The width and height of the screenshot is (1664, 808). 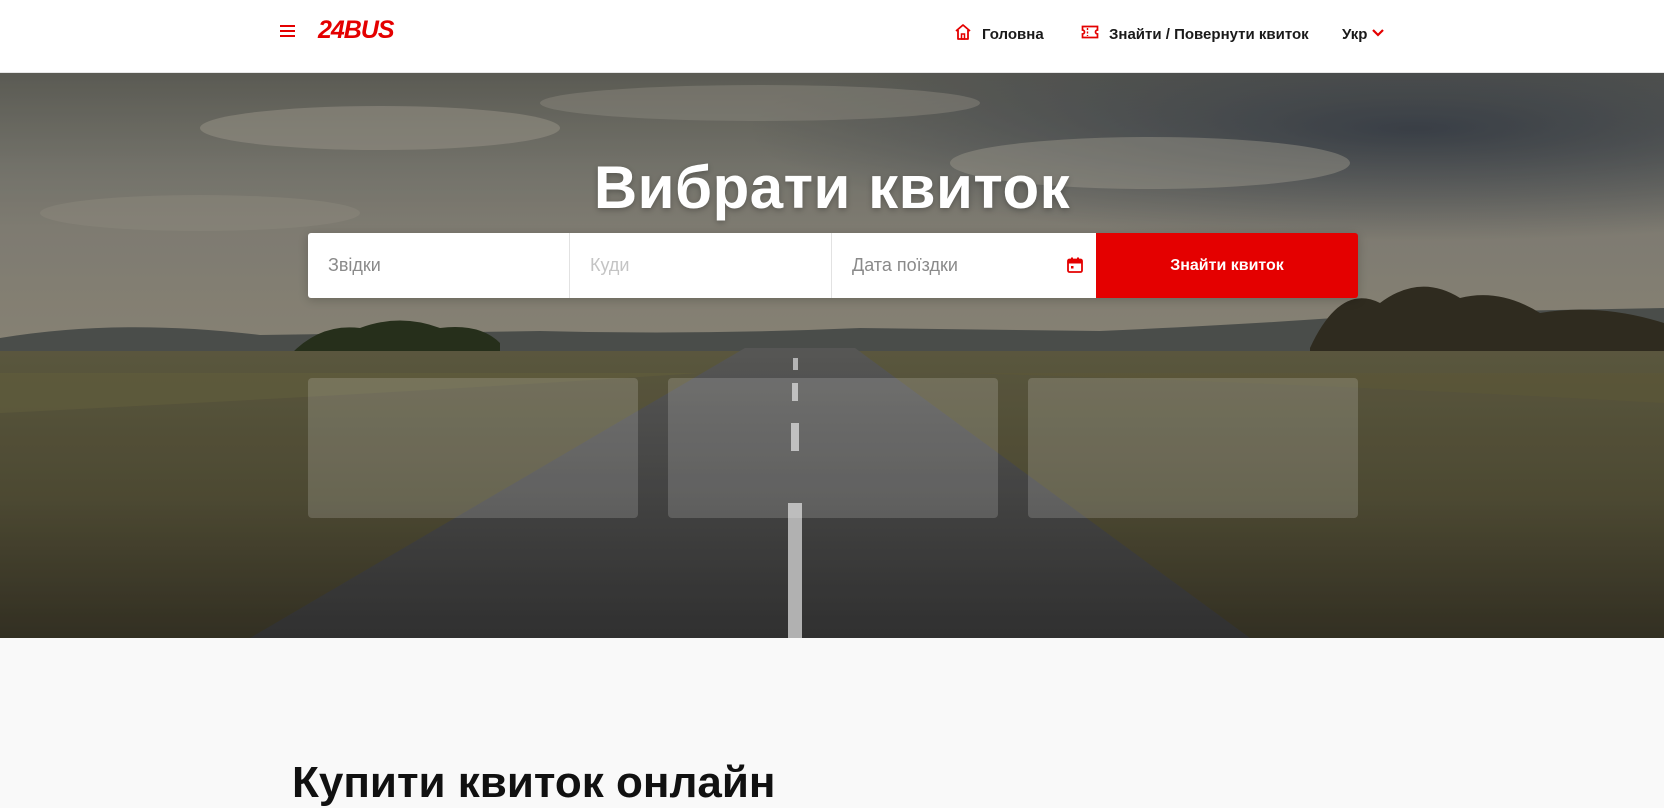 What do you see at coordinates (1355, 34) in the screenshot?
I see `language-label: Укр` at bounding box center [1355, 34].